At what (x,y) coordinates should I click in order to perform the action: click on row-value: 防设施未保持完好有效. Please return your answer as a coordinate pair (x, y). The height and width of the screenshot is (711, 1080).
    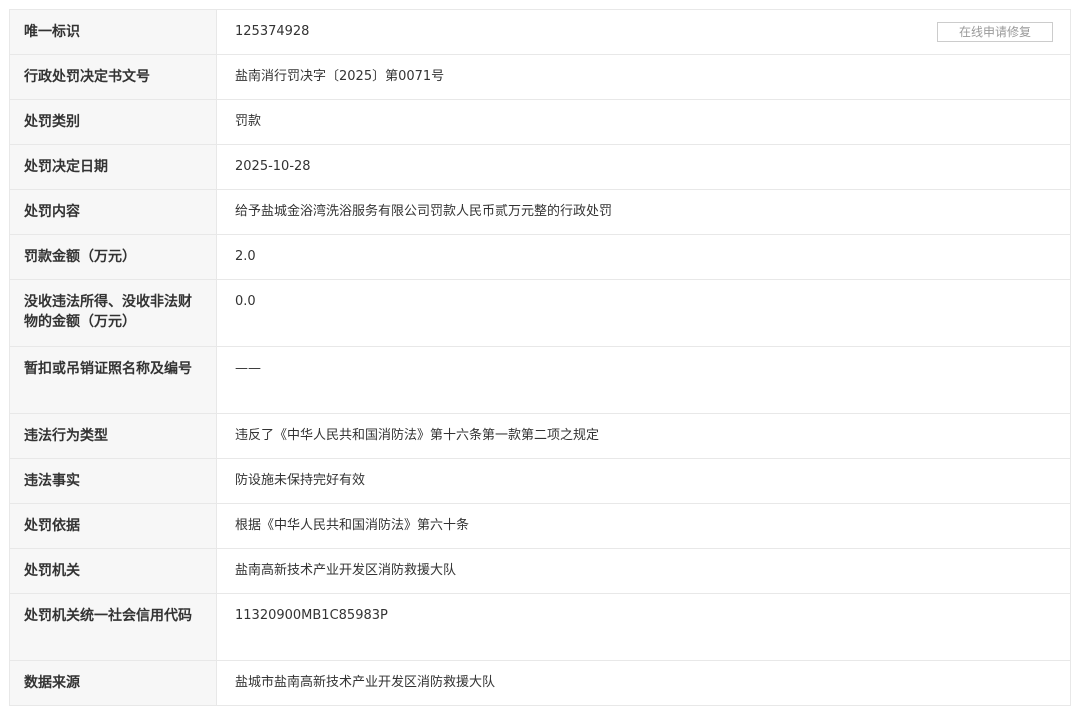
    Looking at the image, I should click on (300, 480).